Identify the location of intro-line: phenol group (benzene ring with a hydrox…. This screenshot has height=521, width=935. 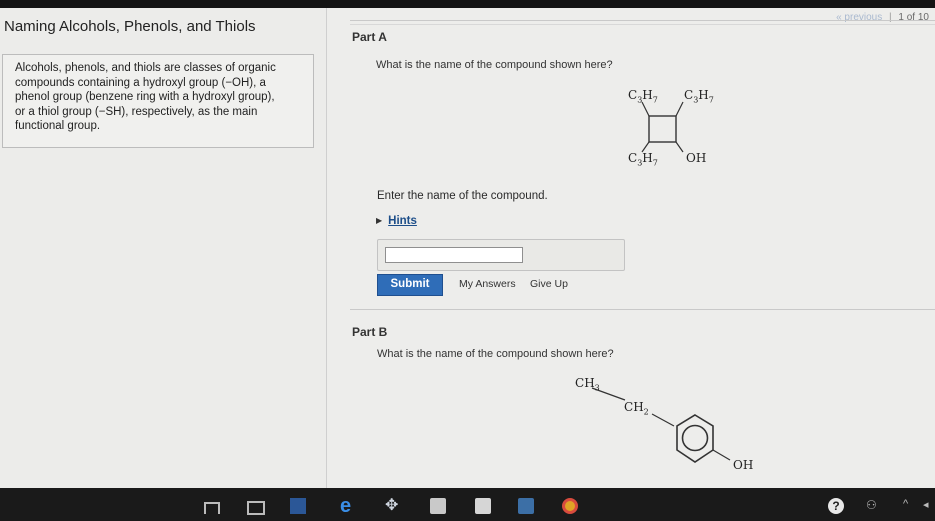
(145, 97).